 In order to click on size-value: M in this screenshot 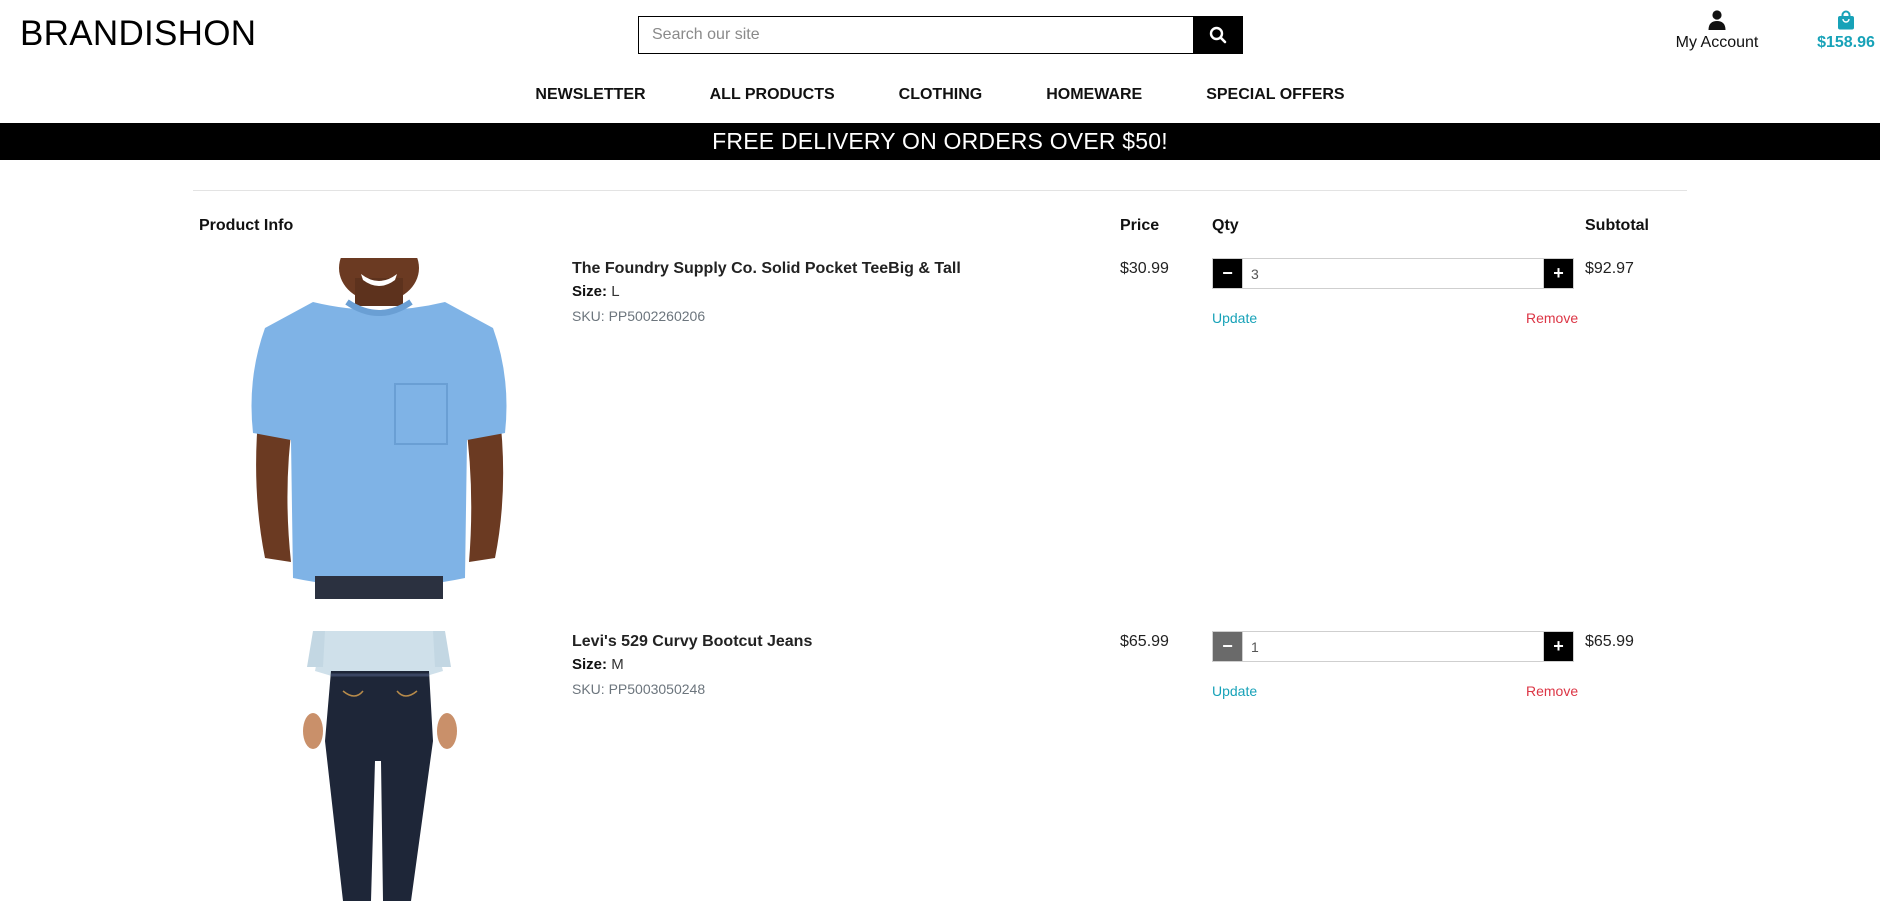, I will do `click(617, 664)`.